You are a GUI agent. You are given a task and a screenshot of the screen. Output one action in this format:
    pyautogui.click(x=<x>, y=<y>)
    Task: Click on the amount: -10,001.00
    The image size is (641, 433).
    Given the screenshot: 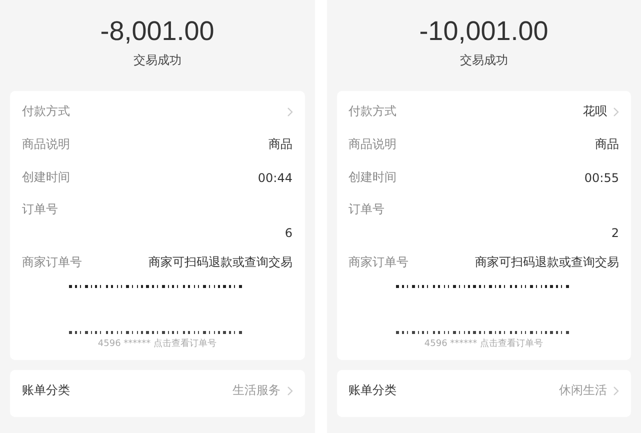 What is the action you would take?
    pyautogui.click(x=484, y=31)
    